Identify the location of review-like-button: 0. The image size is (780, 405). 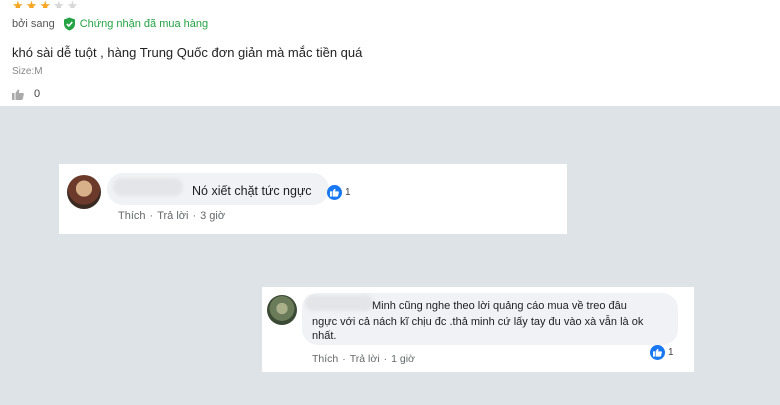
(26, 94).